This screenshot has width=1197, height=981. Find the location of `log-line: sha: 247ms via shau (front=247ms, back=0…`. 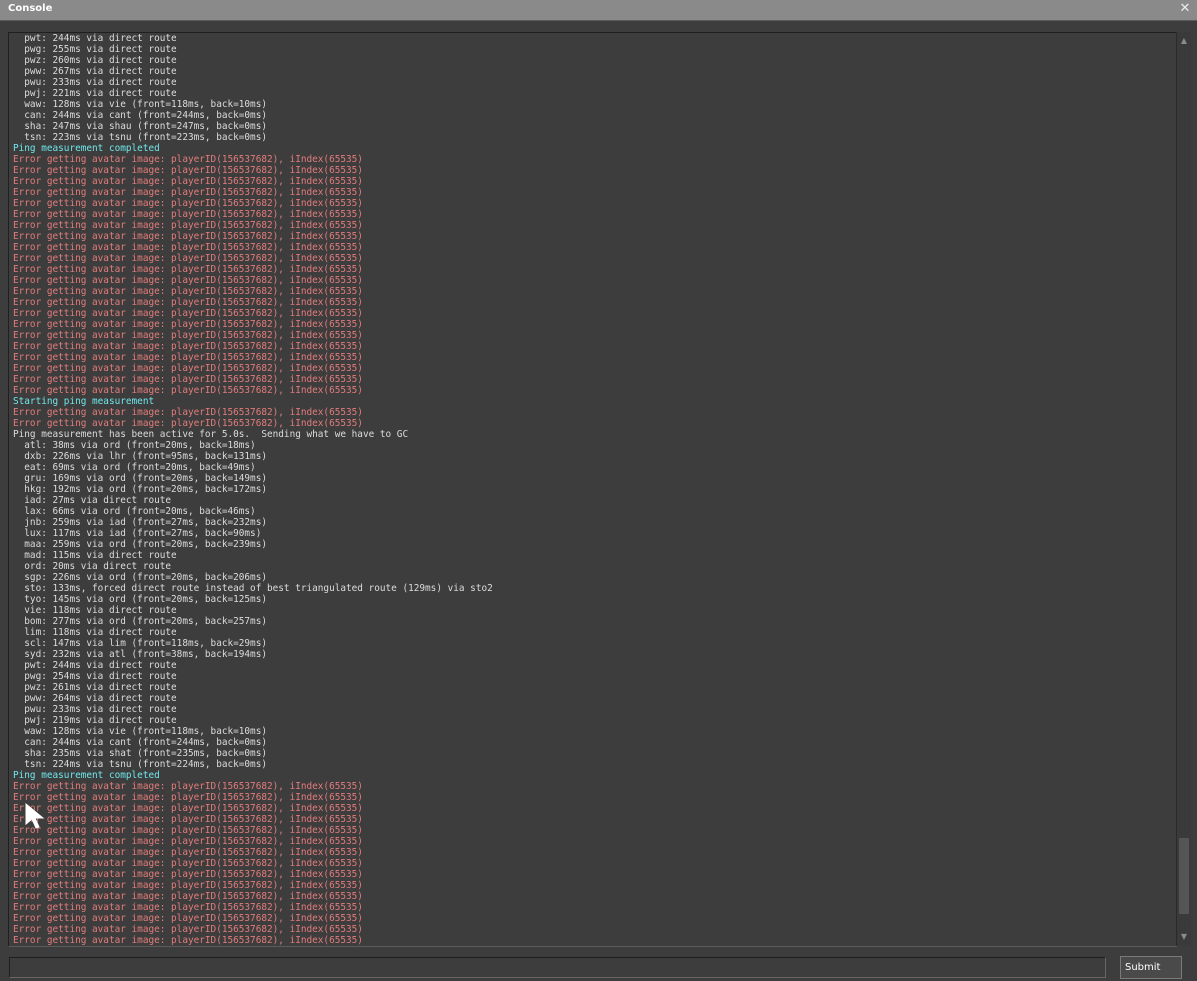

log-line: sha: 247ms via shau (front=247ms, back=0… is located at coordinates (140, 126).